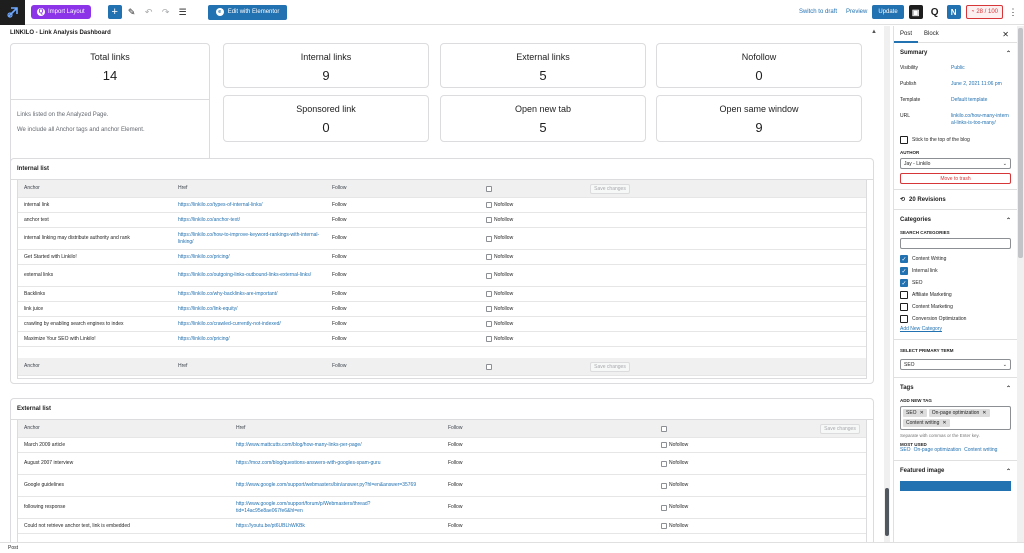 The height and width of the screenshot is (553, 1024). I want to click on publish-date-value: June 2, 2021 11:06 pm, so click(981, 84).